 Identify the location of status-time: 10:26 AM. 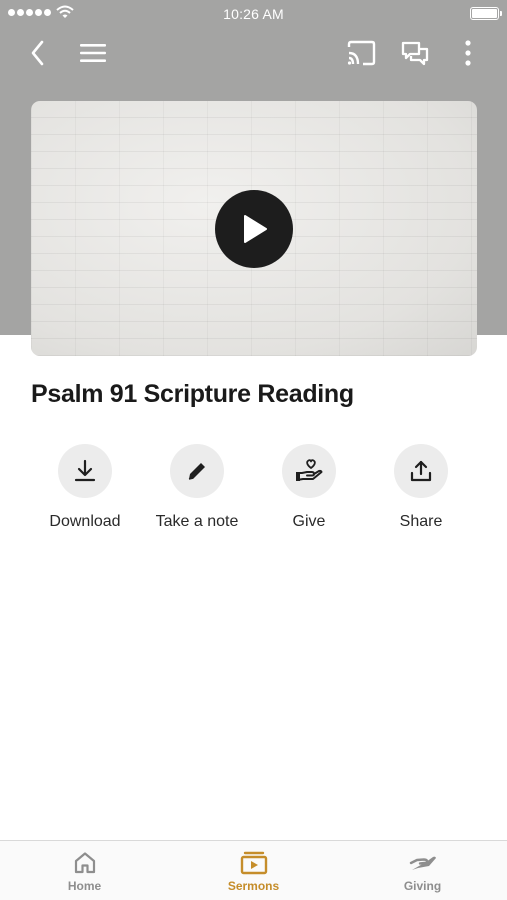
(253, 14).